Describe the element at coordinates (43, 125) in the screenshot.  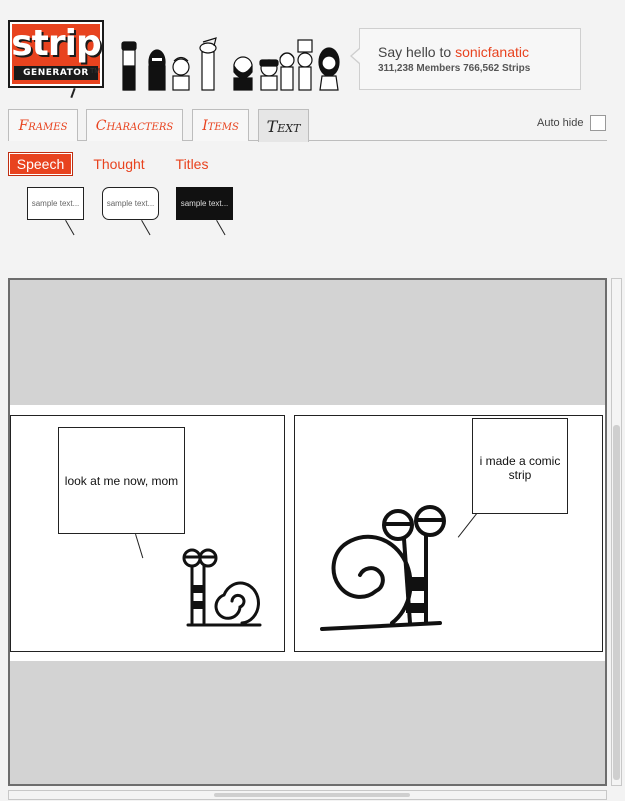
I see `tab-frames: Frames` at that location.